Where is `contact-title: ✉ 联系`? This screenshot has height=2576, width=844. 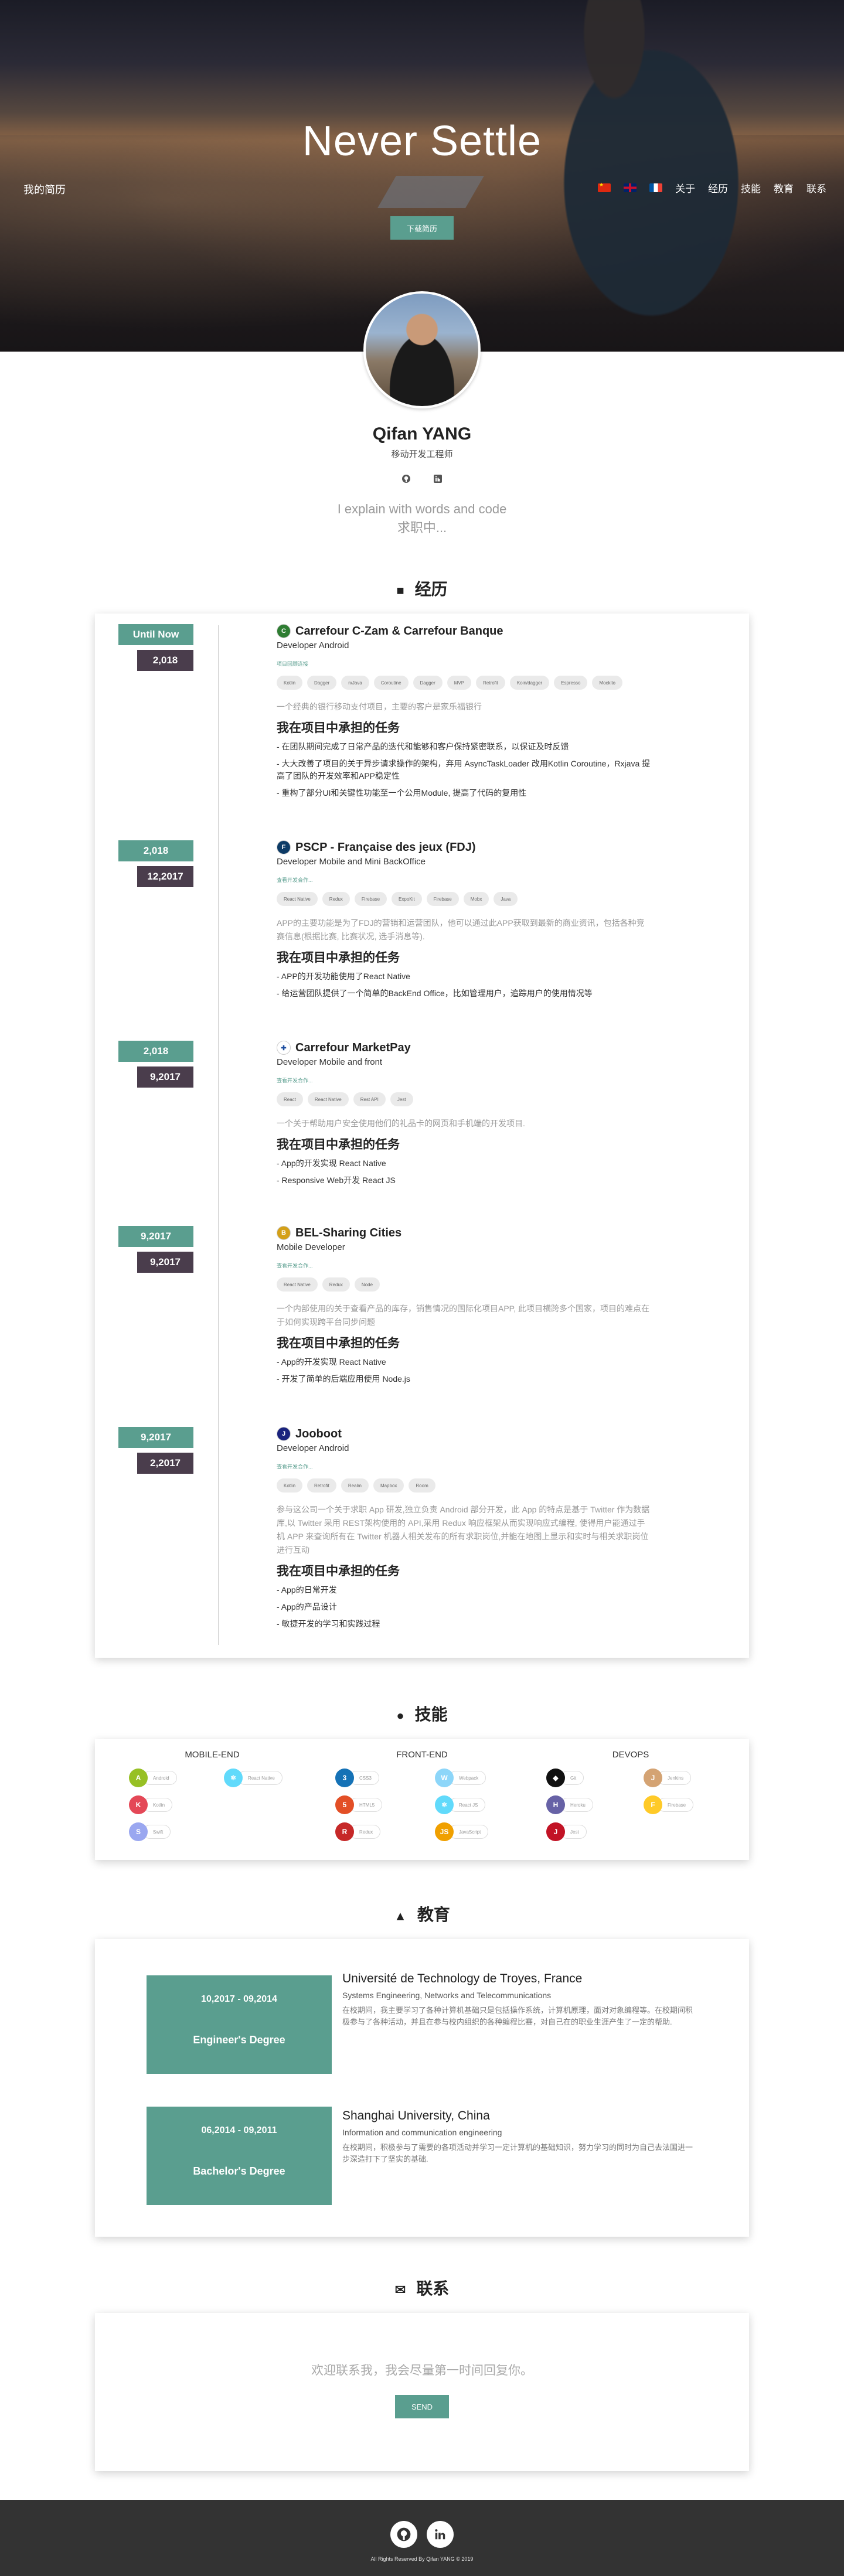 contact-title: ✉ 联系 is located at coordinates (422, 2288).